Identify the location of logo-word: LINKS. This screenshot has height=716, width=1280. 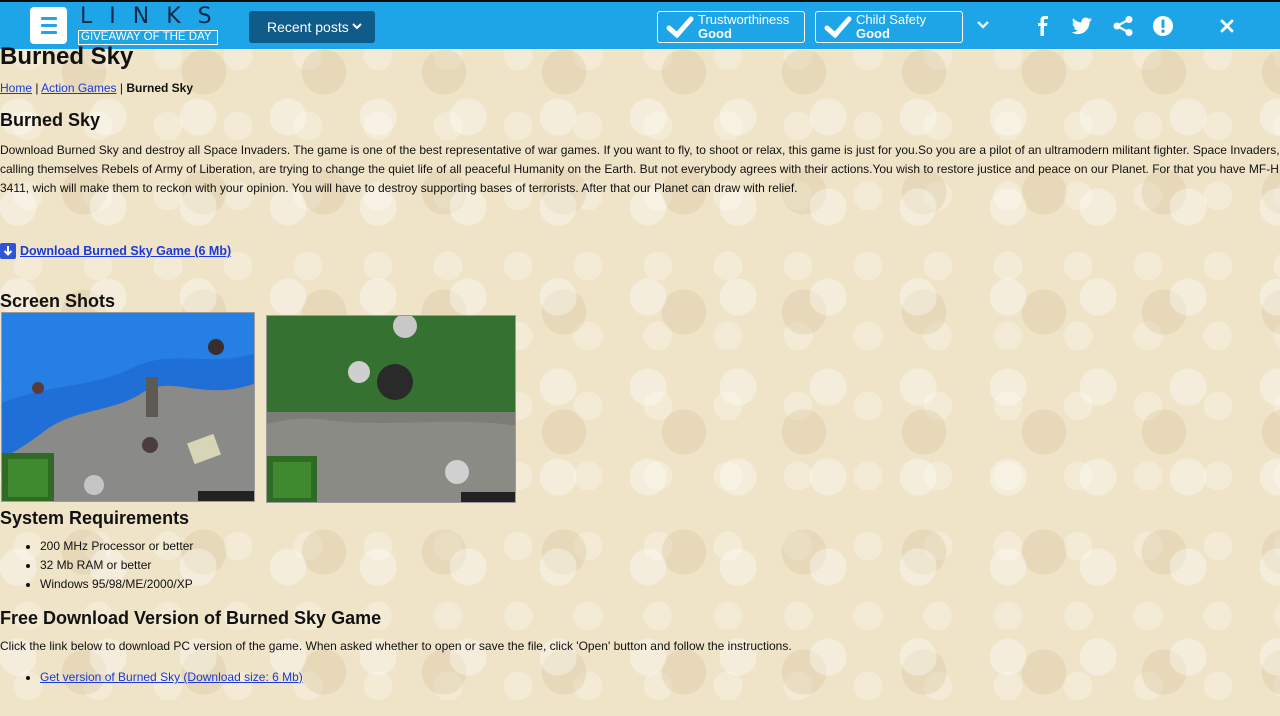
(154, 16).